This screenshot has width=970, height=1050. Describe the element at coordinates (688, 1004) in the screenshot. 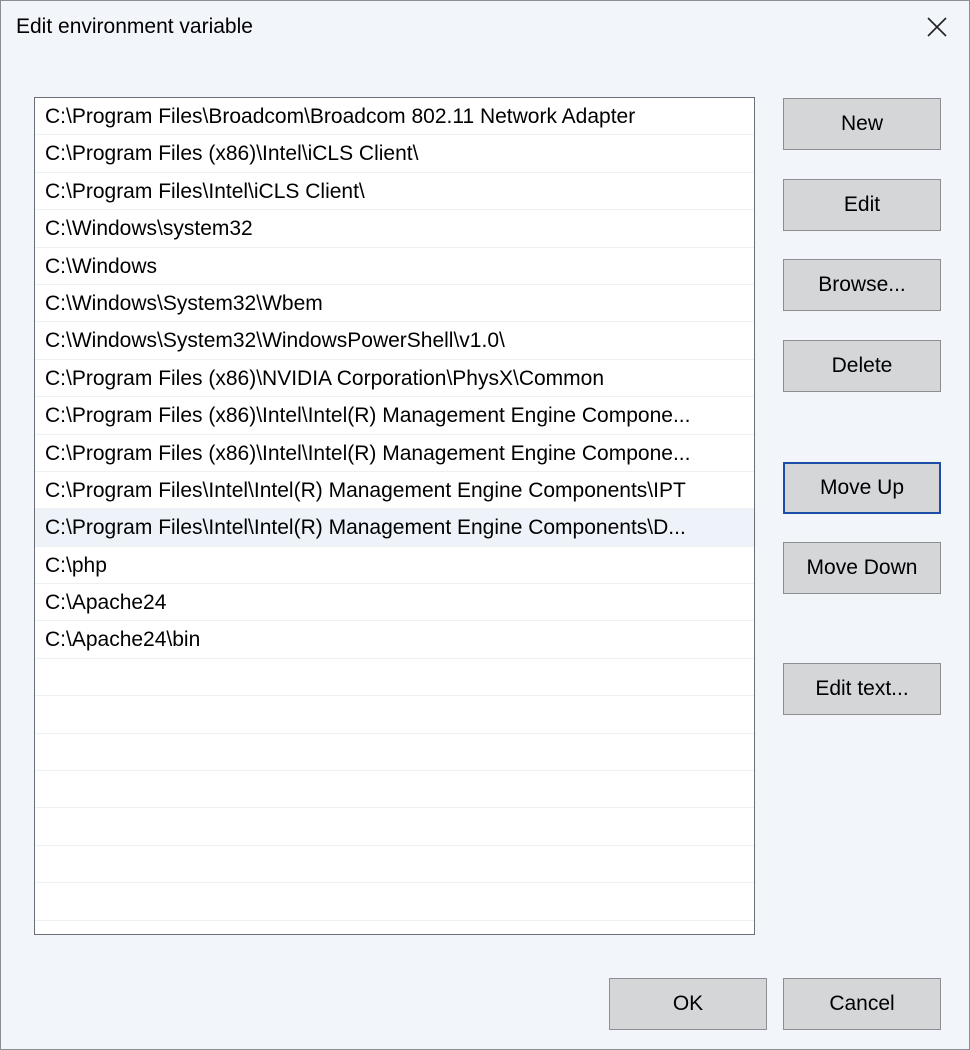

I see `ok-button: OK` at that location.